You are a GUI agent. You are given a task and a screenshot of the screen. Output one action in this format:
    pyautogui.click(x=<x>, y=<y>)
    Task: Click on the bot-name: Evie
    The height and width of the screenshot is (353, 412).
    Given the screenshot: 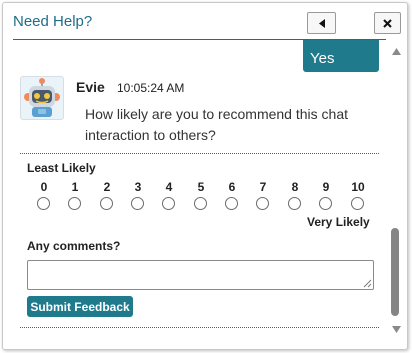 What is the action you would take?
    pyautogui.click(x=90, y=87)
    